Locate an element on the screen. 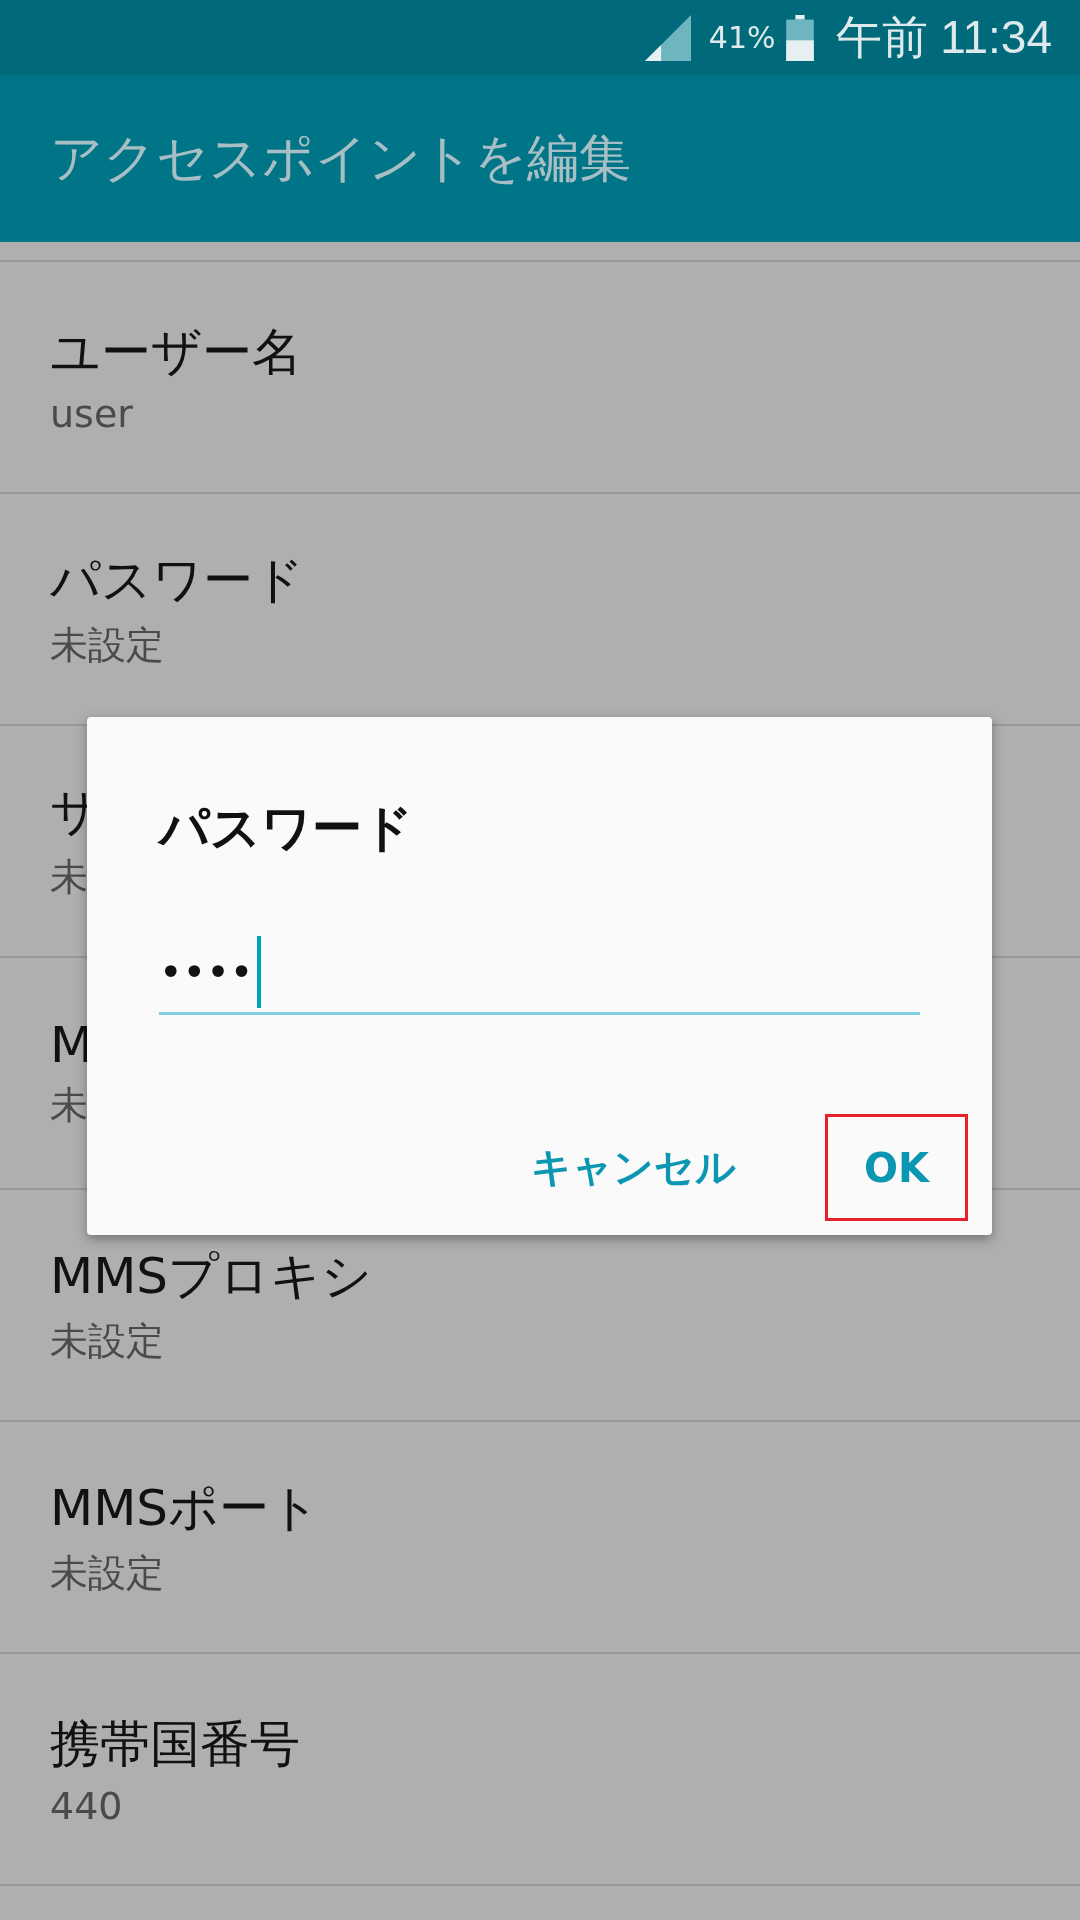  setting-value: user is located at coordinates (91, 413).